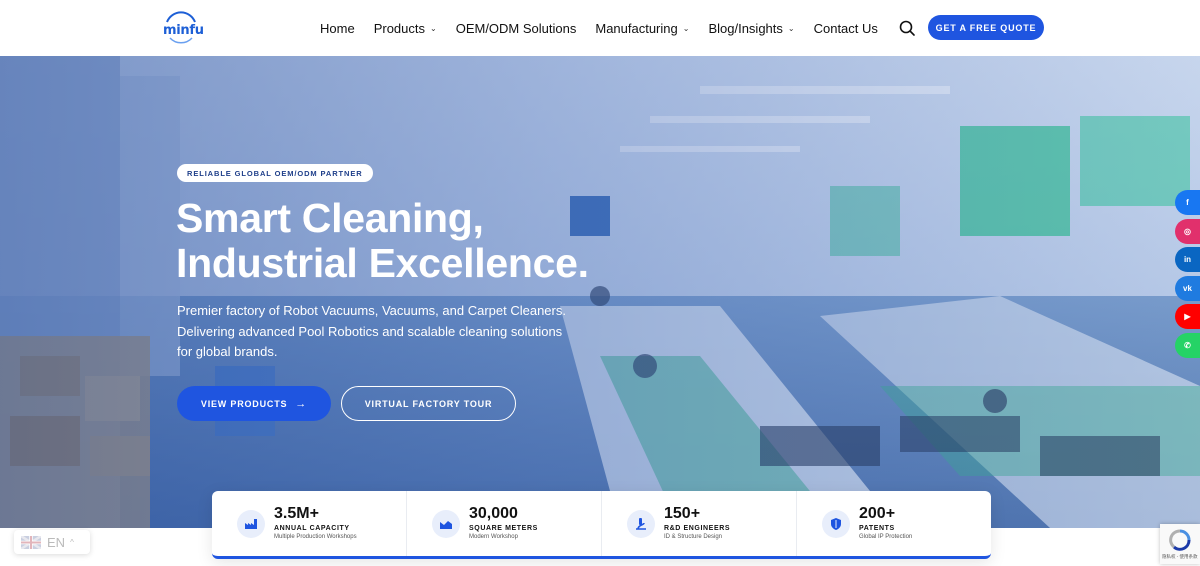 This screenshot has height=566, width=1200. Describe the element at coordinates (56, 542) in the screenshot. I see `language-code: EN` at that location.